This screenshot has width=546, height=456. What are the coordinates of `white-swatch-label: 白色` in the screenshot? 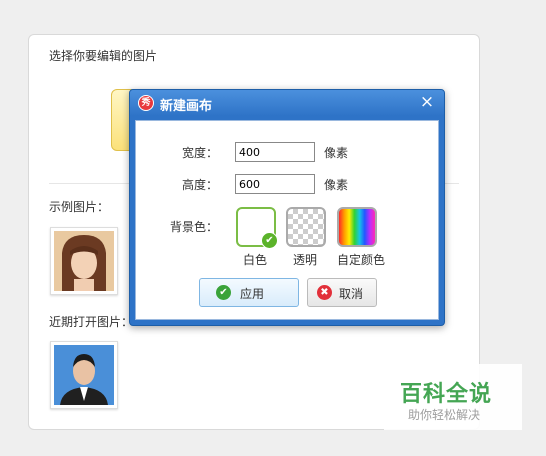 It's located at (255, 260).